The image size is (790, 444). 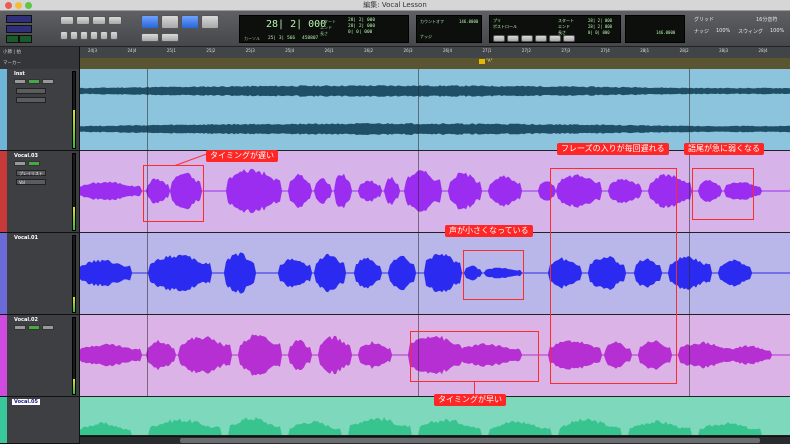 I want to click on selector-tool-button, so click(x=170, y=22).